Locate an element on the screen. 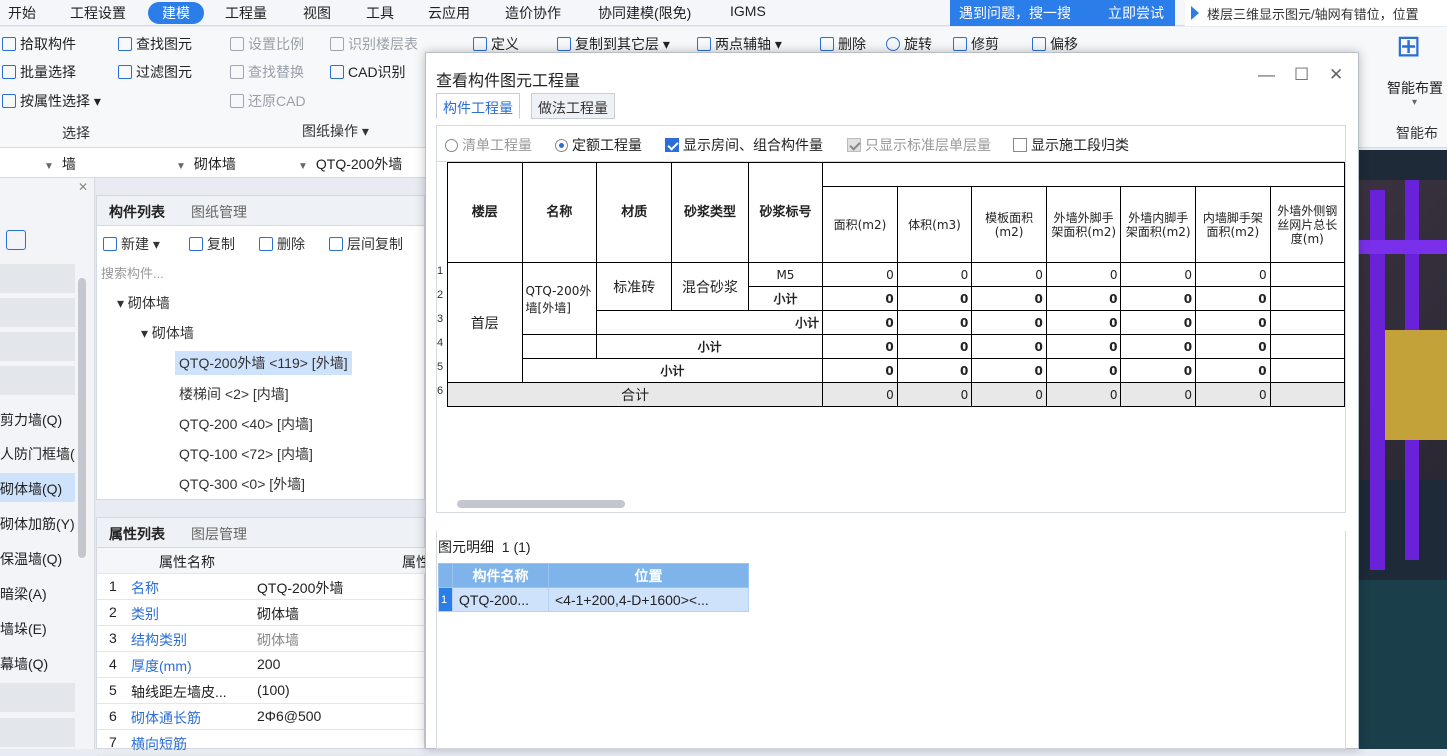 The height and width of the screenshot is (756, 1447). 3d-view-canvas is located at coordinates (1396, 449).